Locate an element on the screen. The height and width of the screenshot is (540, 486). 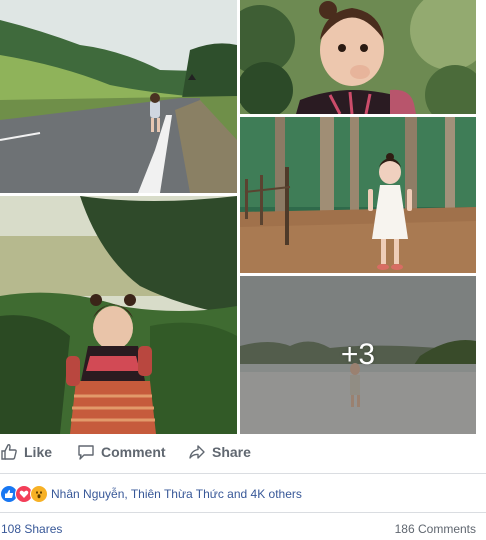
photo-closeup is located at coordinates (358, 57).